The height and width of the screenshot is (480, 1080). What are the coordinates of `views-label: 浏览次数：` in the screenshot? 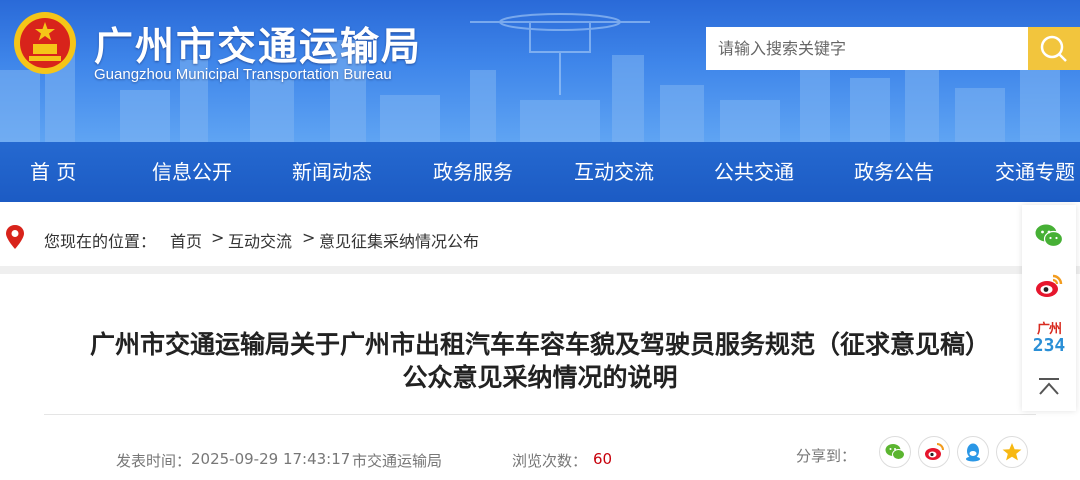 It's located at (550, 461).